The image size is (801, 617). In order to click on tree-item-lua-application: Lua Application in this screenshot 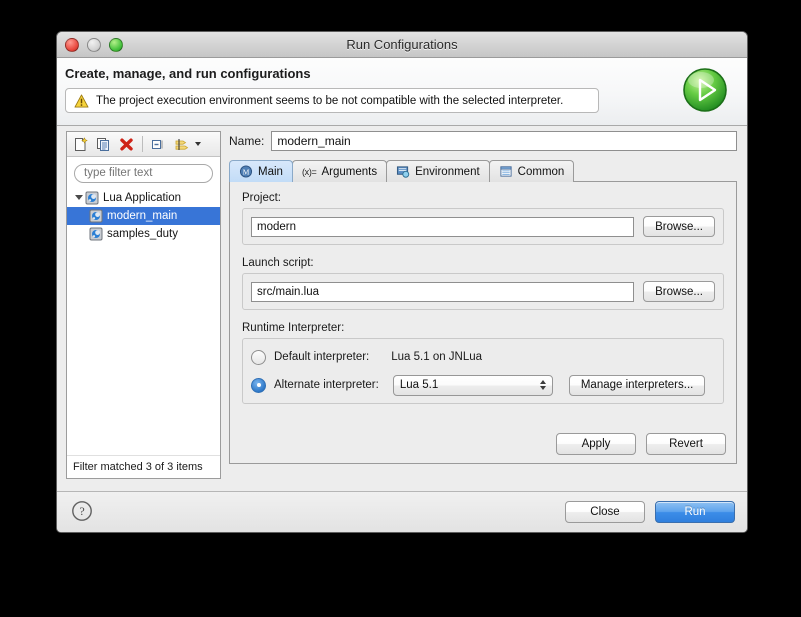, I will do `click(143, 198)`.